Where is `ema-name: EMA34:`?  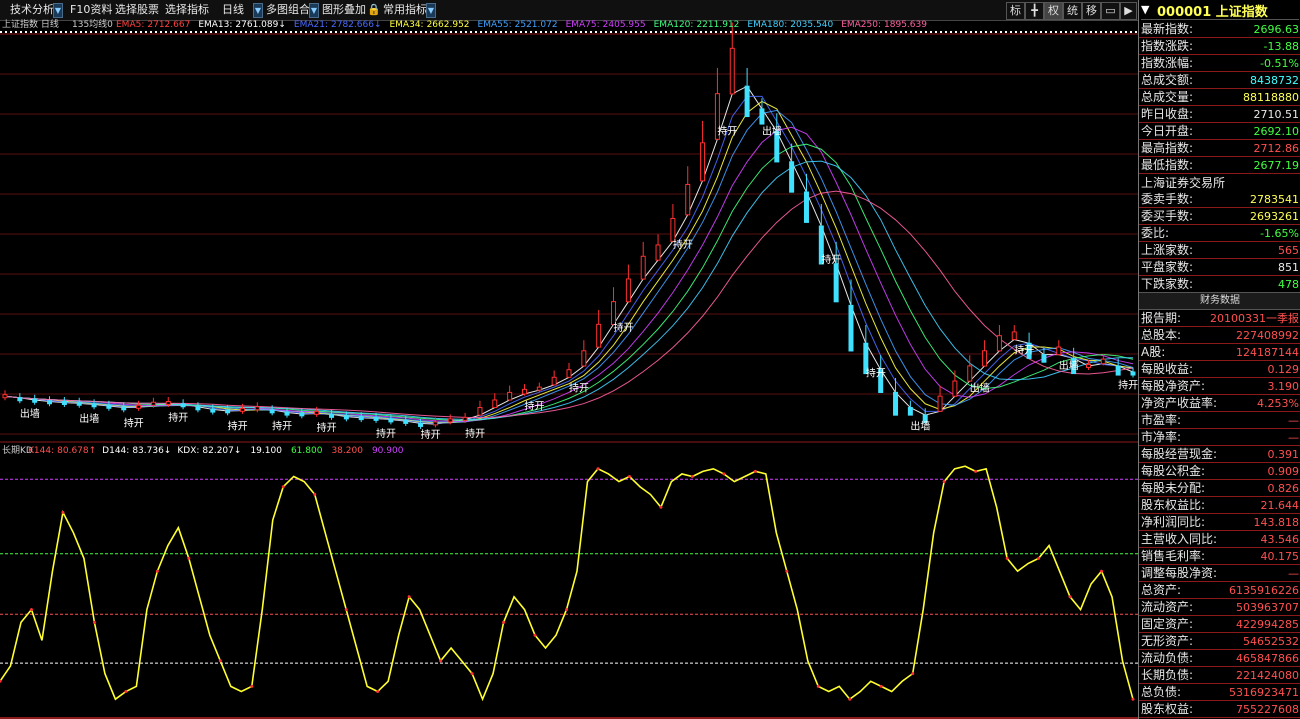 ema-name: EMA34: is located at coordinates (406, 25).